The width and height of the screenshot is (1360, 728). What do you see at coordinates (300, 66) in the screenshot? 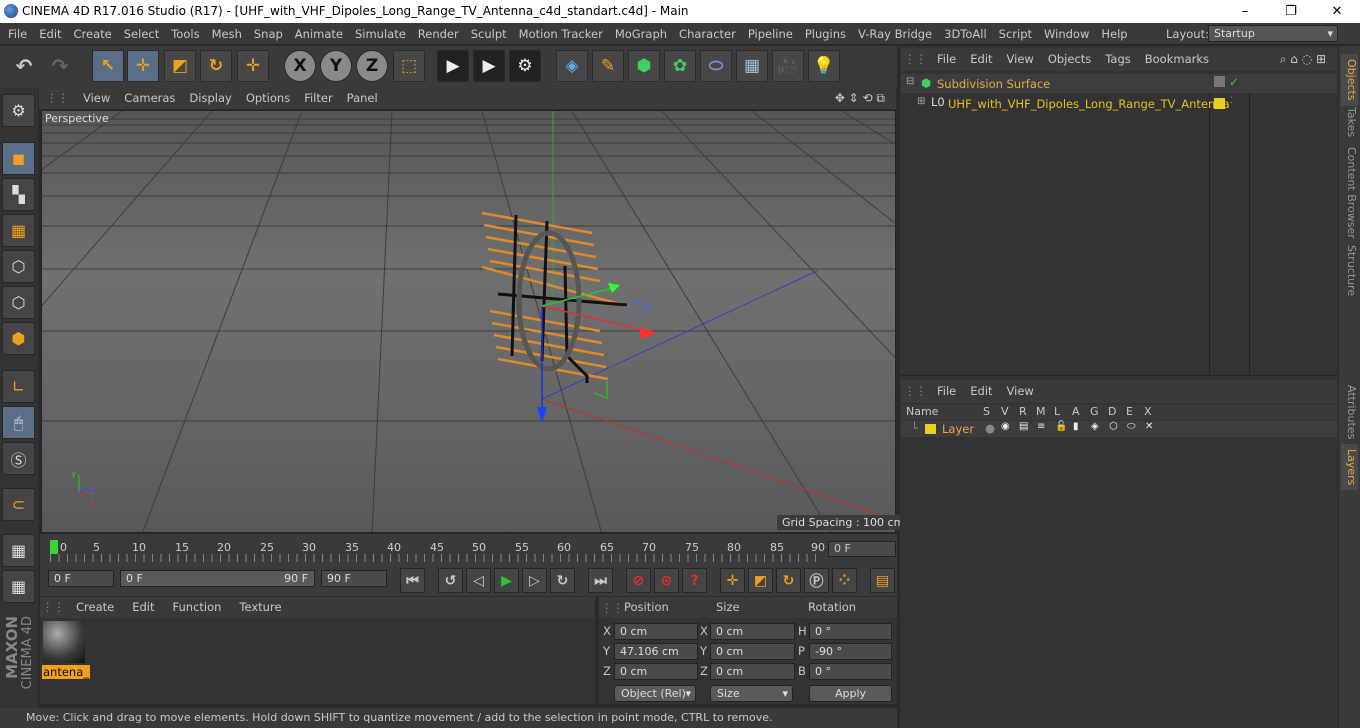
I see `x-axis-lock-button: X` at bounding box center [300, 66].